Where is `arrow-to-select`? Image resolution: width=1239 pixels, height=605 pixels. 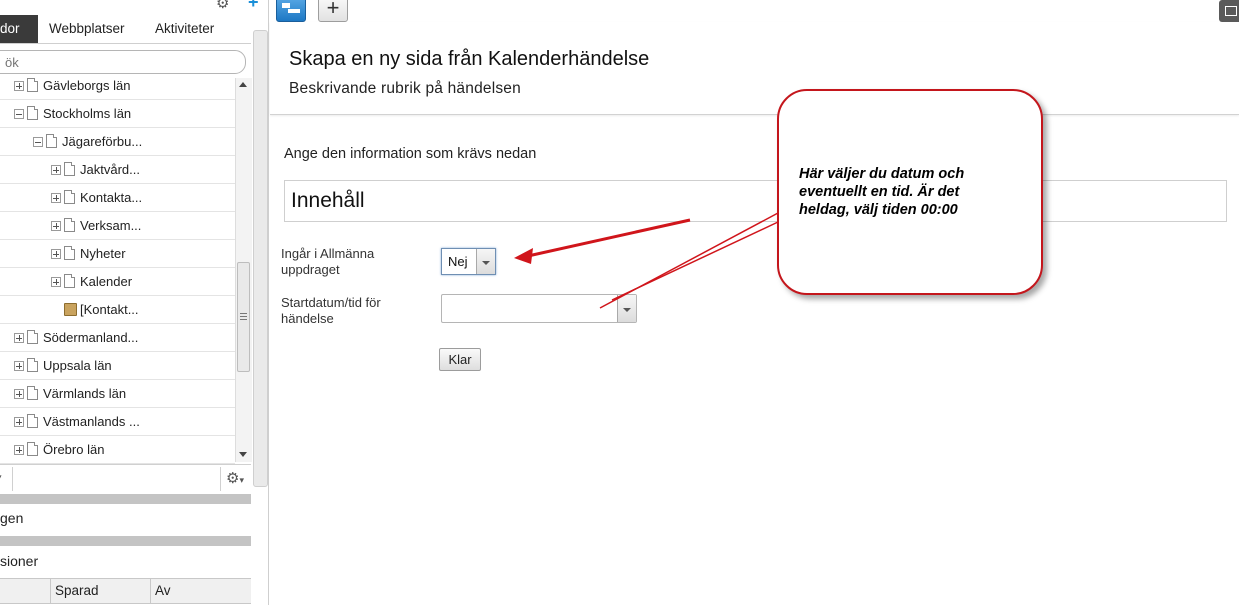
arrow-to-select is located at coordinates (609, 238).